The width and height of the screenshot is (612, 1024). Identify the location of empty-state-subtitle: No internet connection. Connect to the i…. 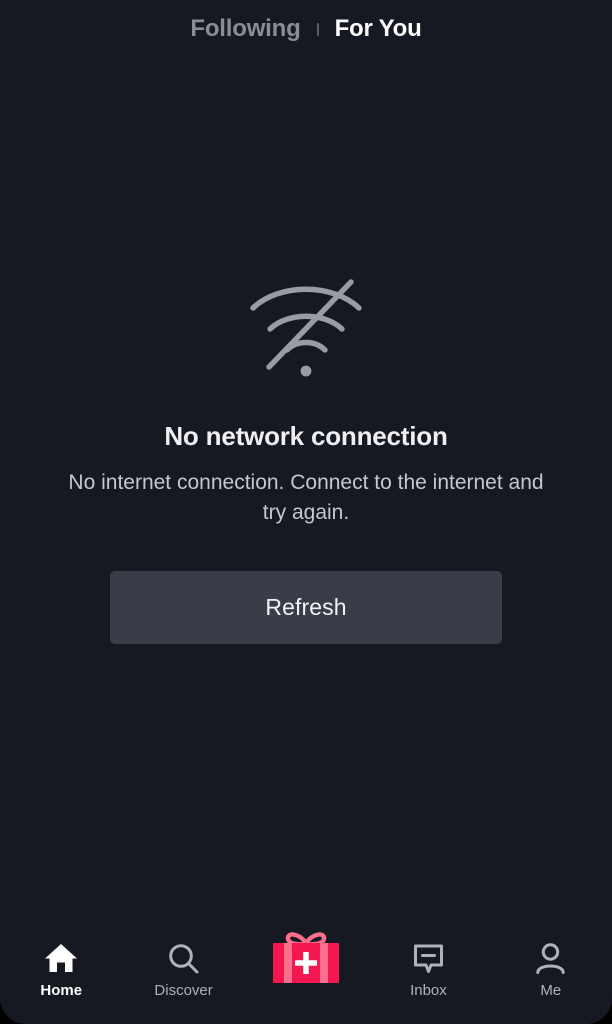
(306, 497).